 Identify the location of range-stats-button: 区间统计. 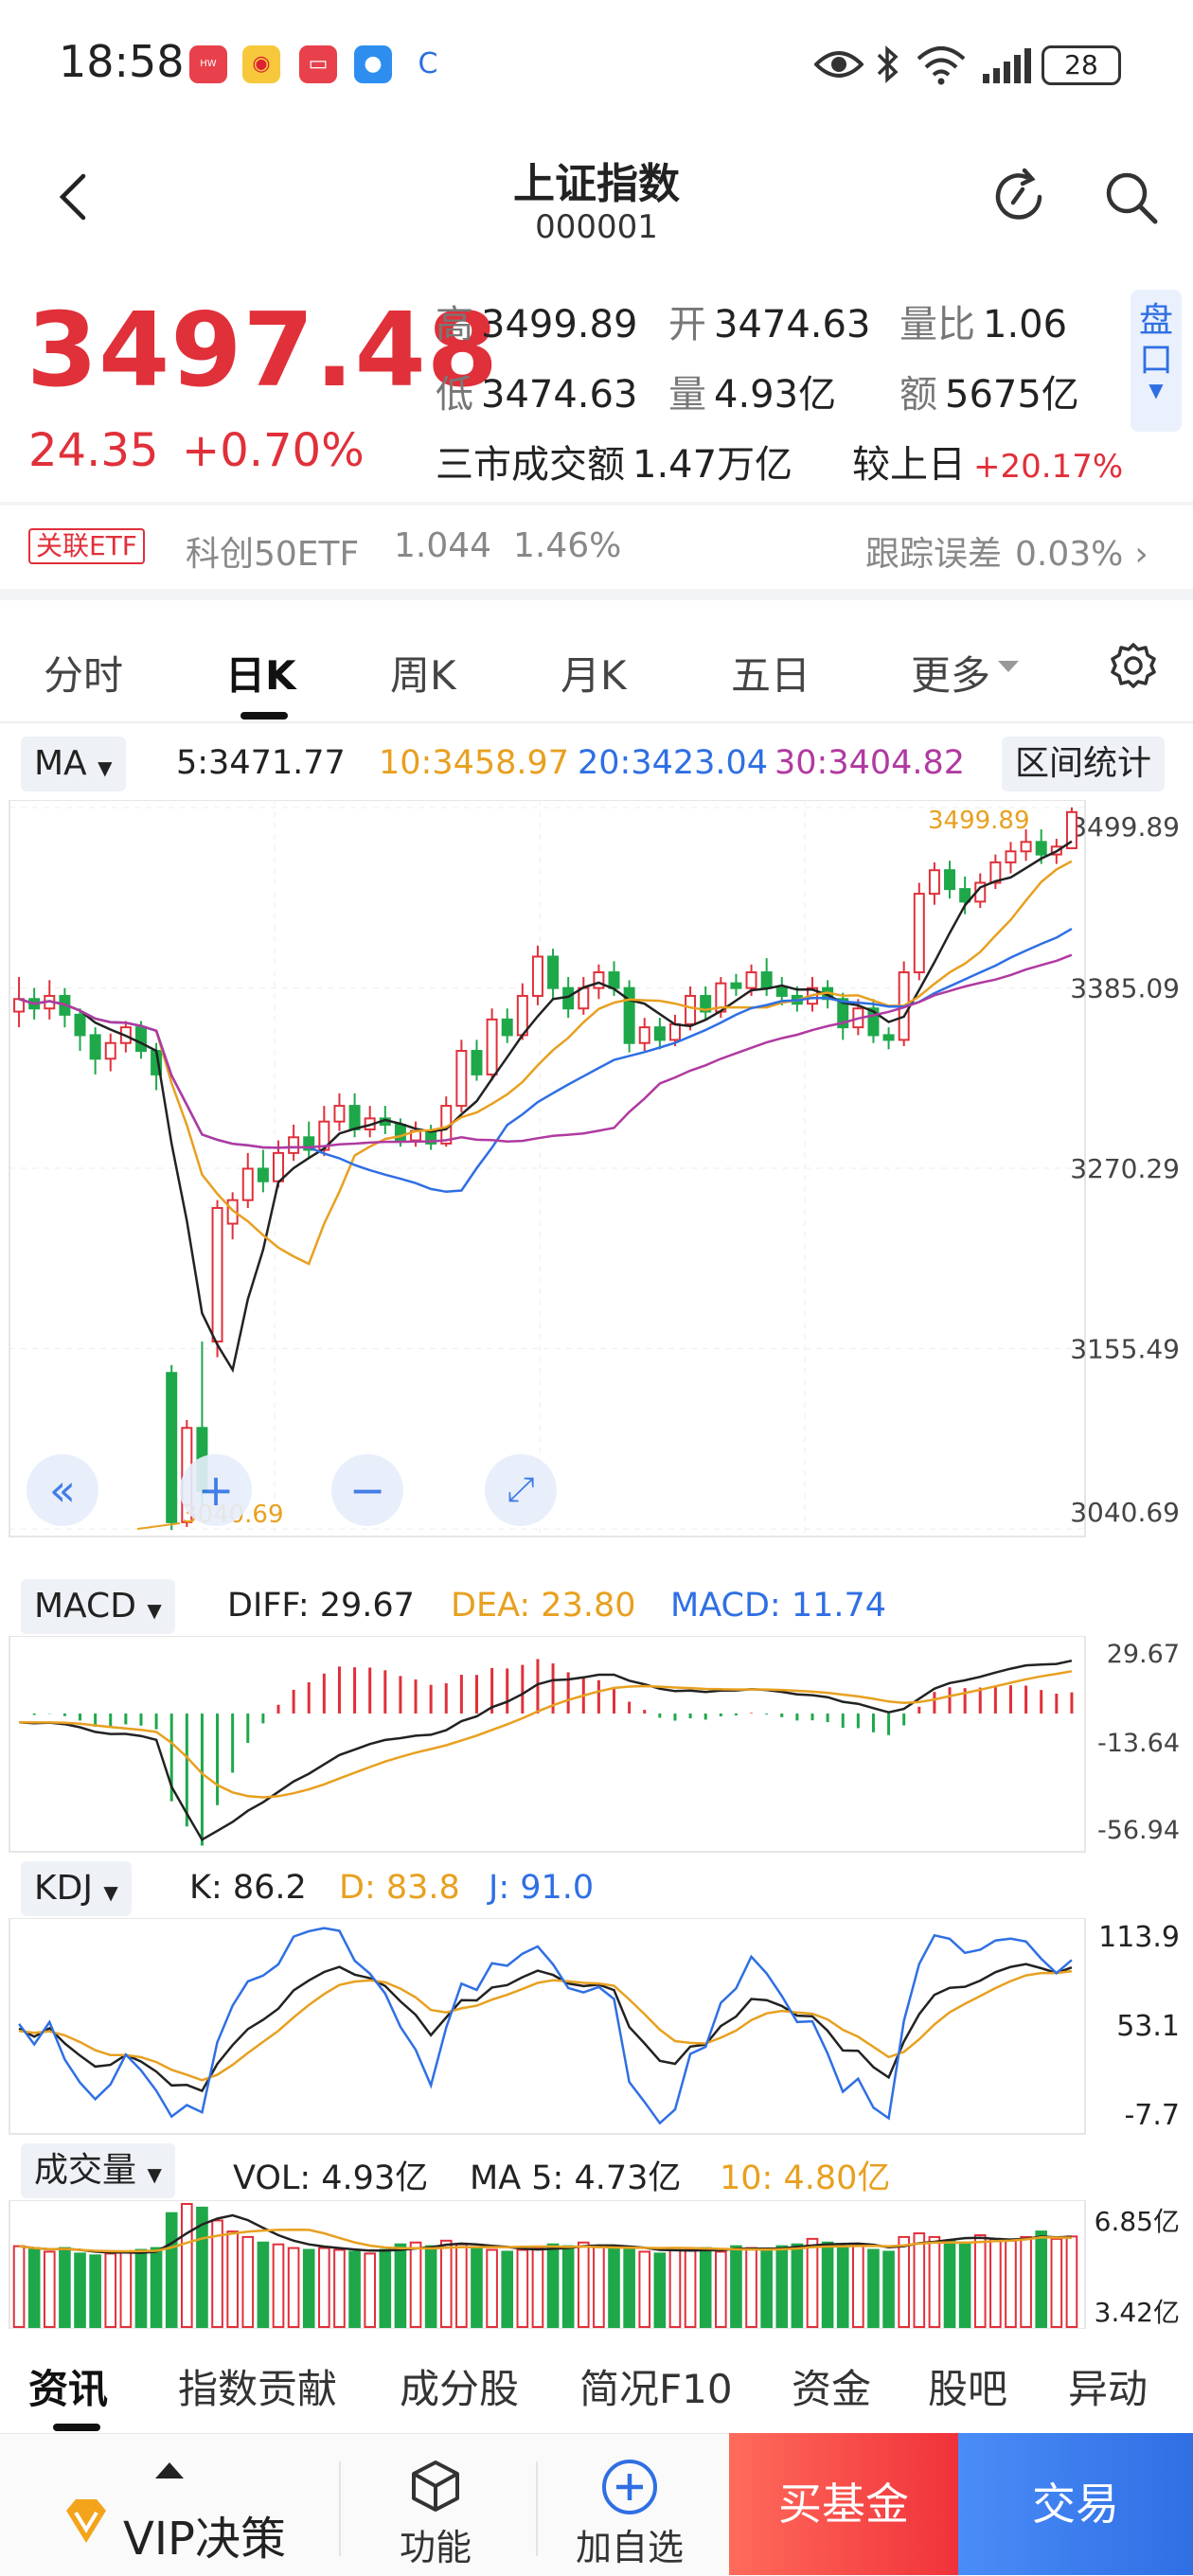
(1084, 764).